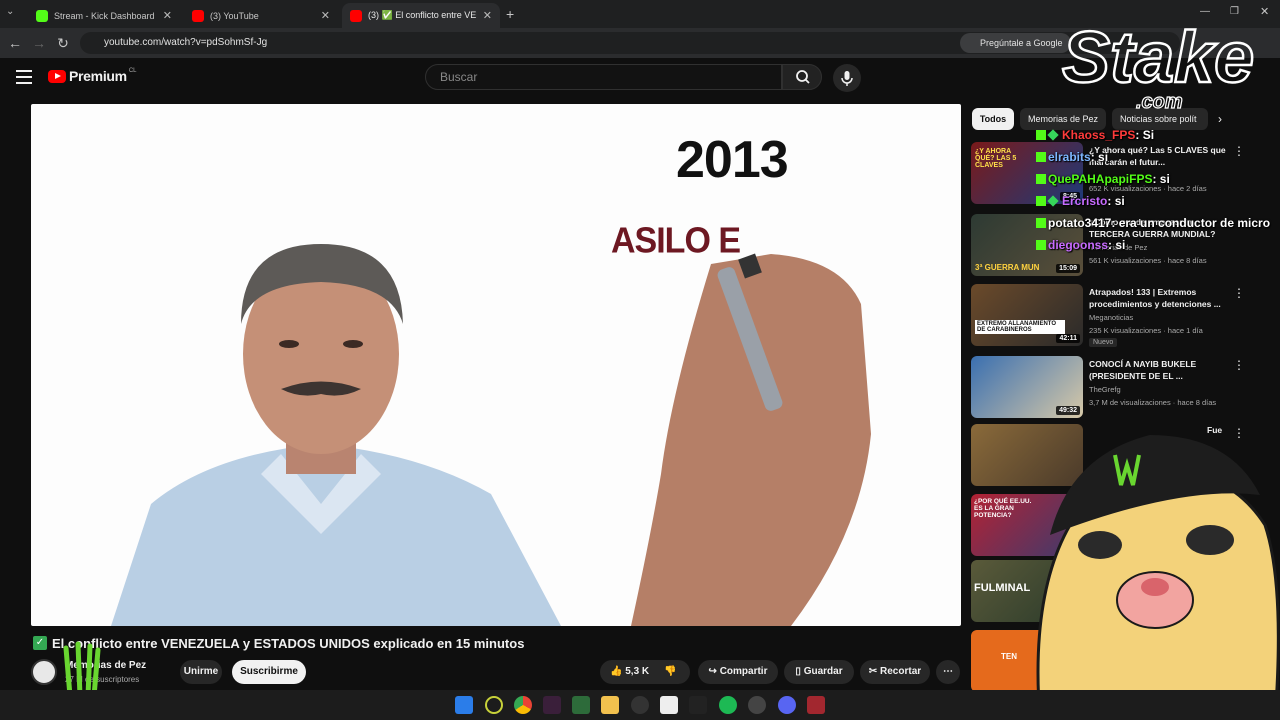 This screenshot has height=720, width=1280. I want to click on drawing-hand-illustration, so click(751, 439).